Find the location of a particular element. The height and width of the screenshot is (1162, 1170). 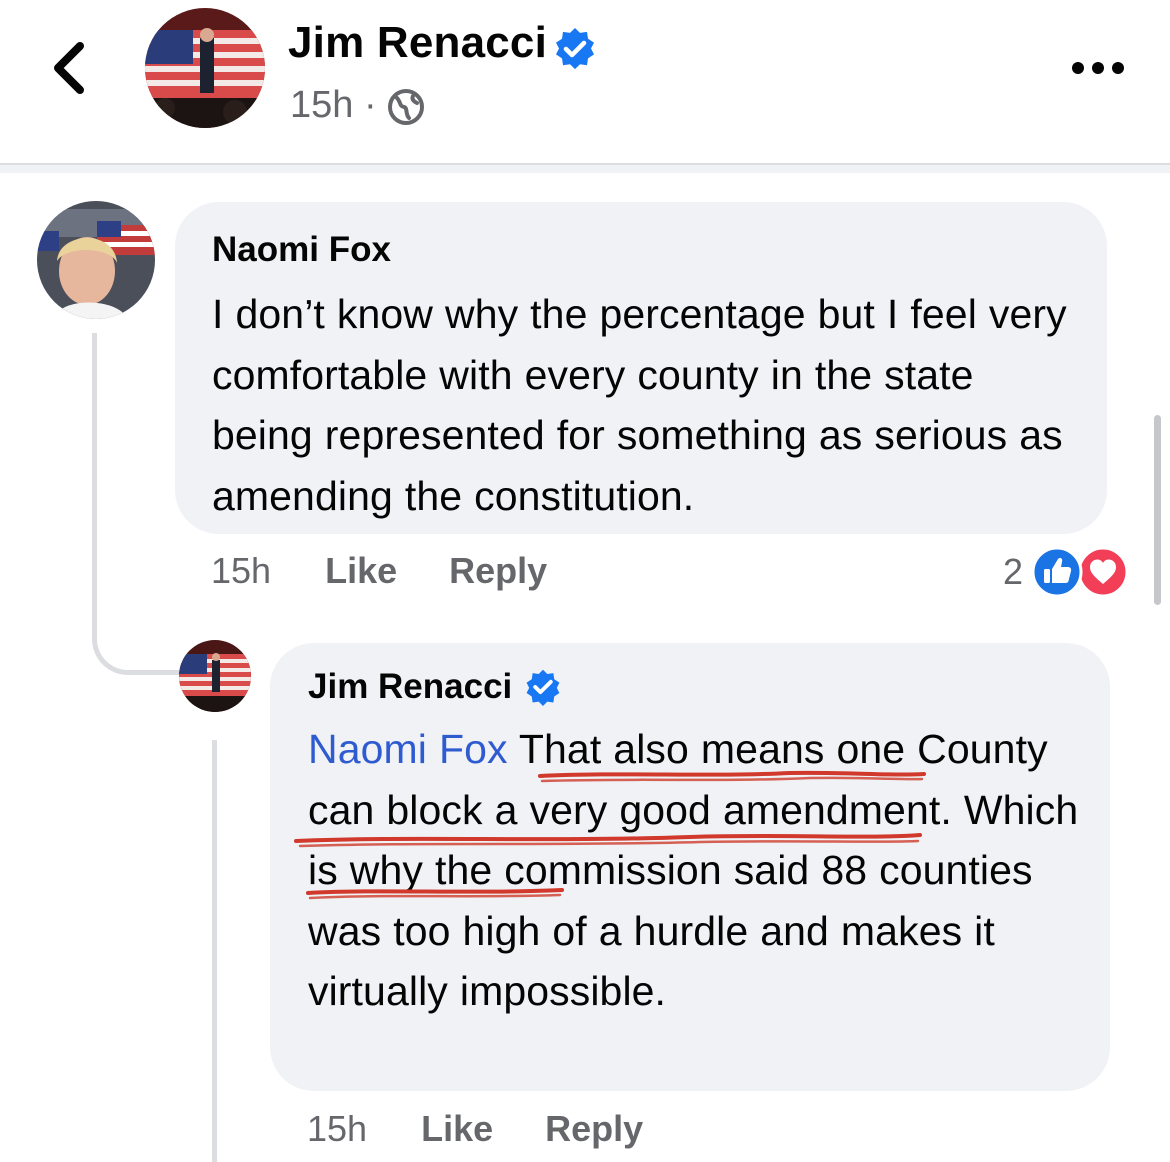

comment-author: Naomi Fox is located at coordinates (641, 250).